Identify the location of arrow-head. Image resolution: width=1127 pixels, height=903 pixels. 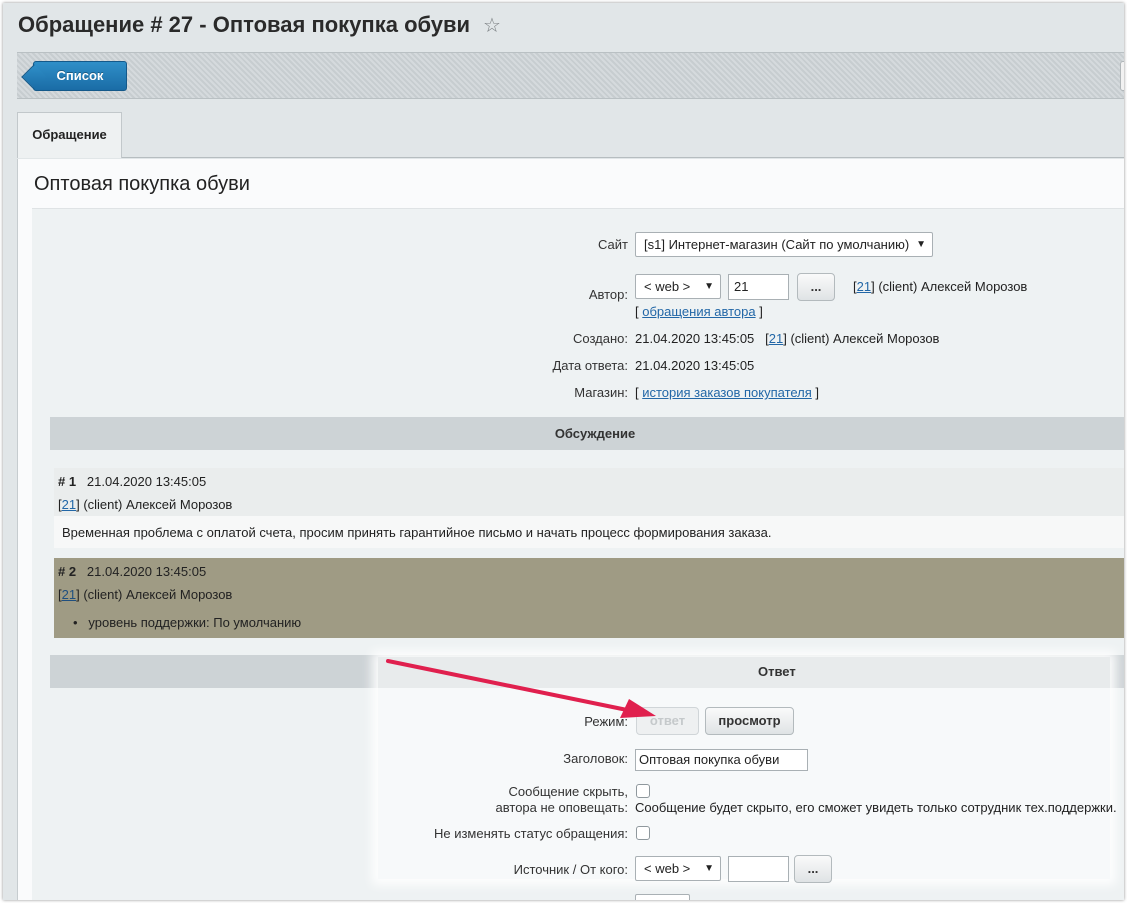
(638, 708).